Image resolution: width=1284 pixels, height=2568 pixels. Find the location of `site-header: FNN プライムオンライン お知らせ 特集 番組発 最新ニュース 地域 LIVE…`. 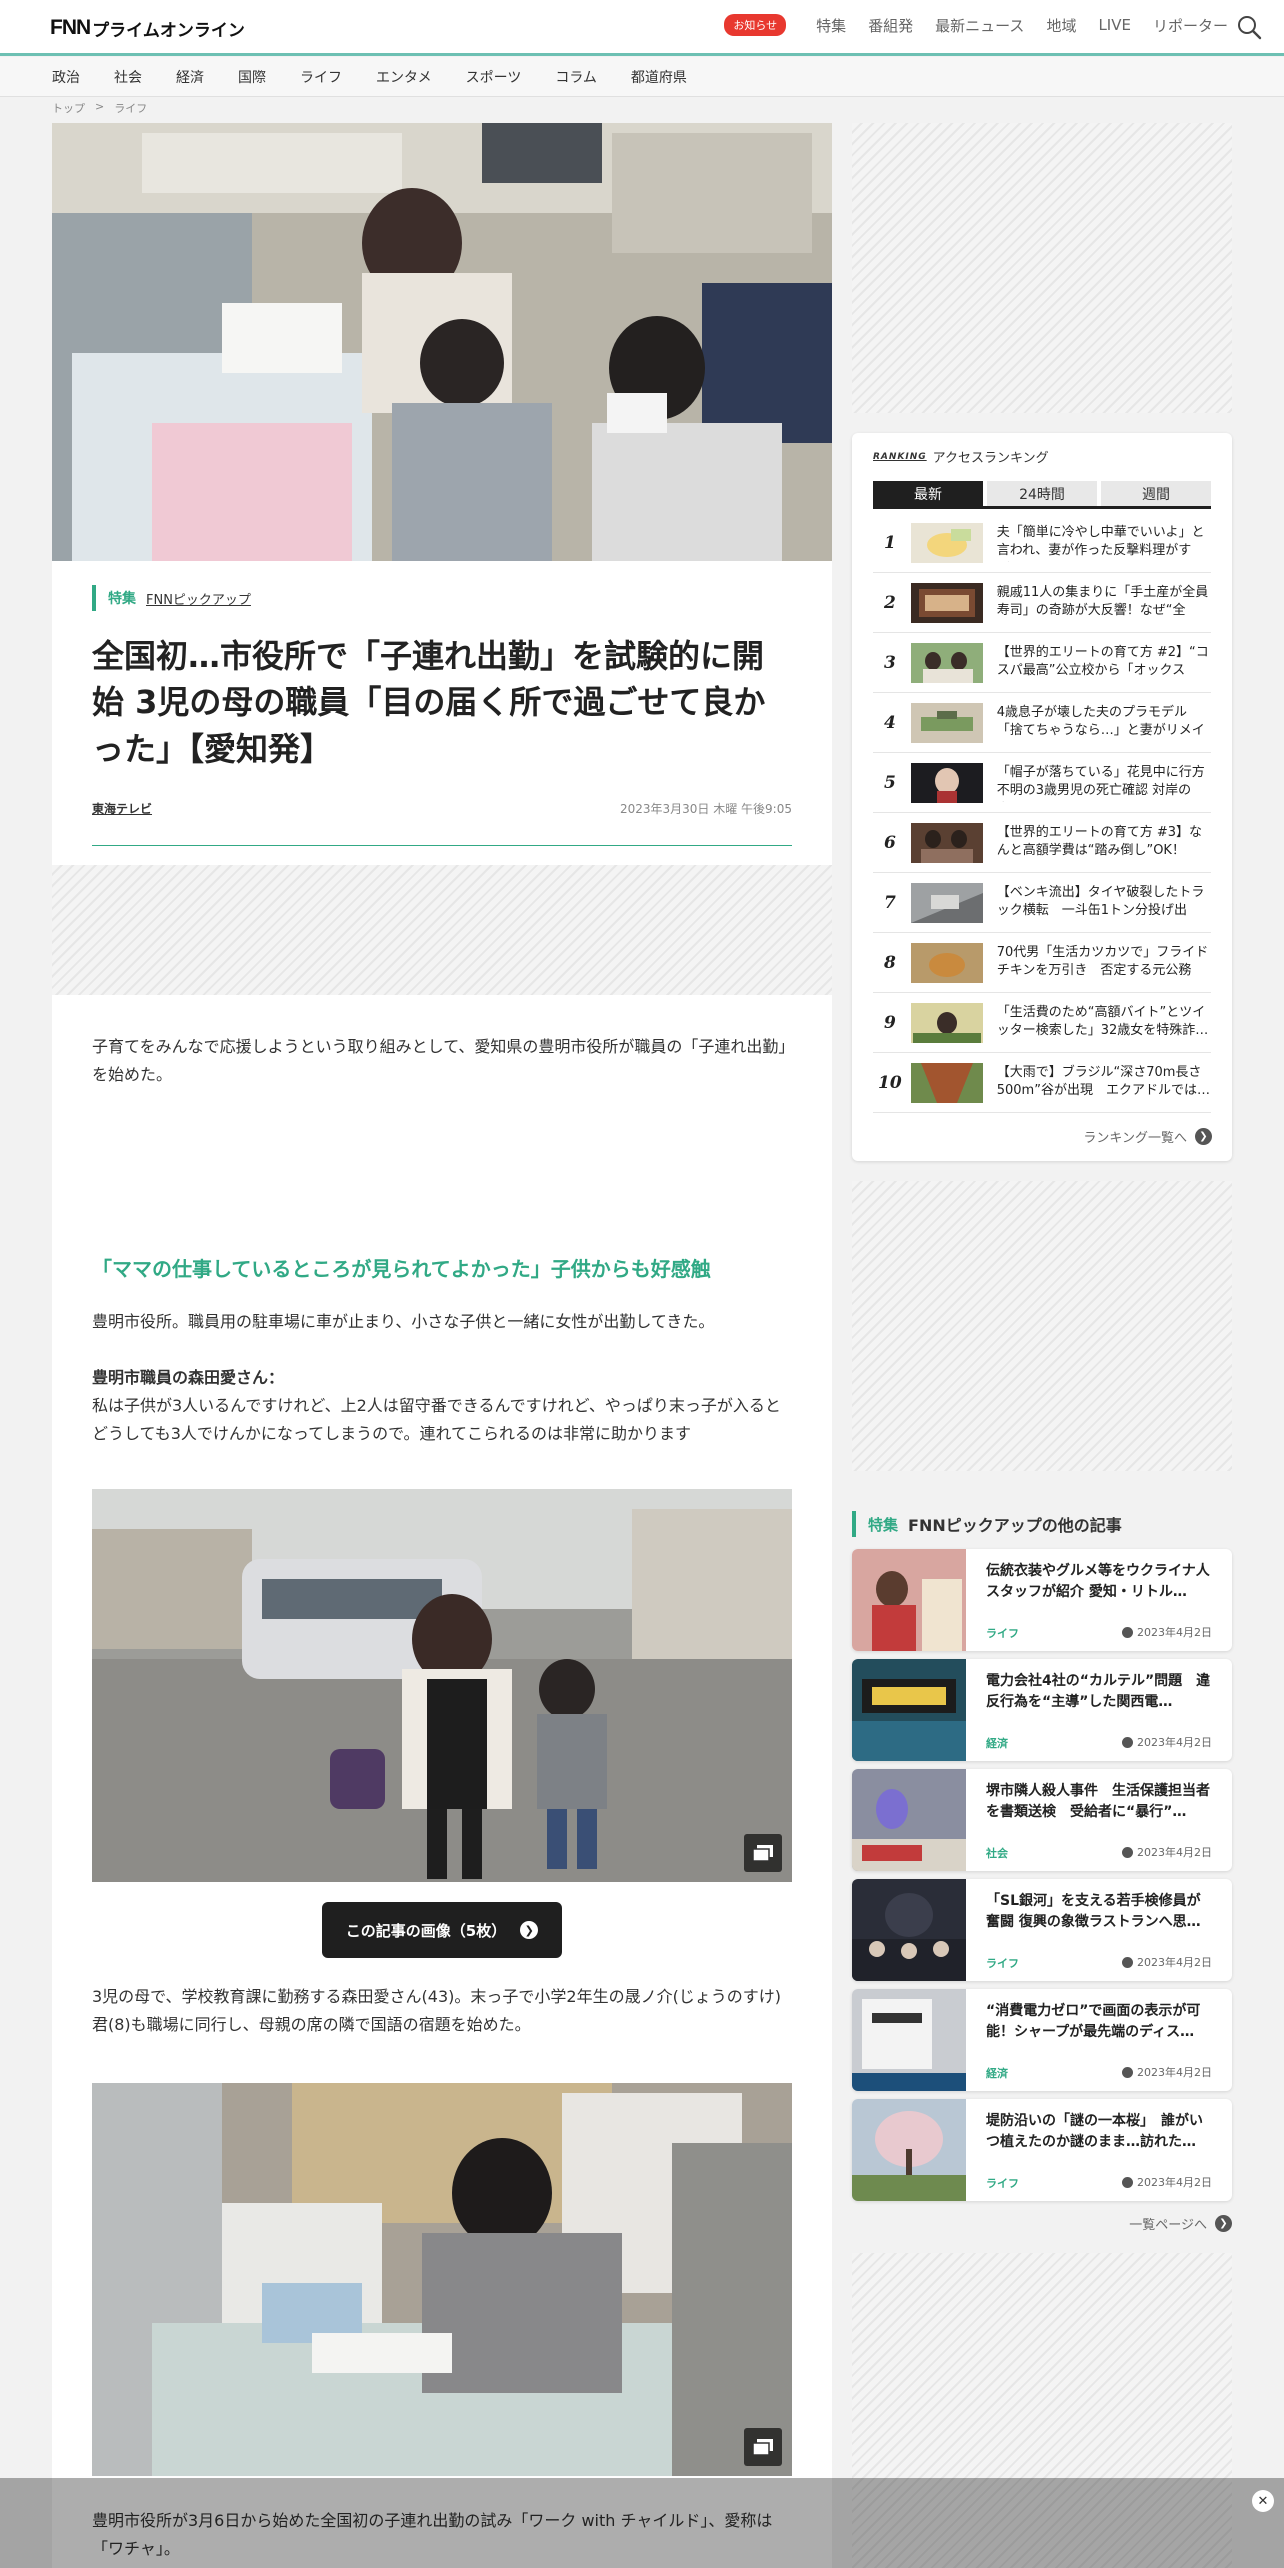

site-header: FNN プライムオンライン お知らせ 特集 番組発 最新ニュース 地域 LIVE… is located at coordinates (642, 28).